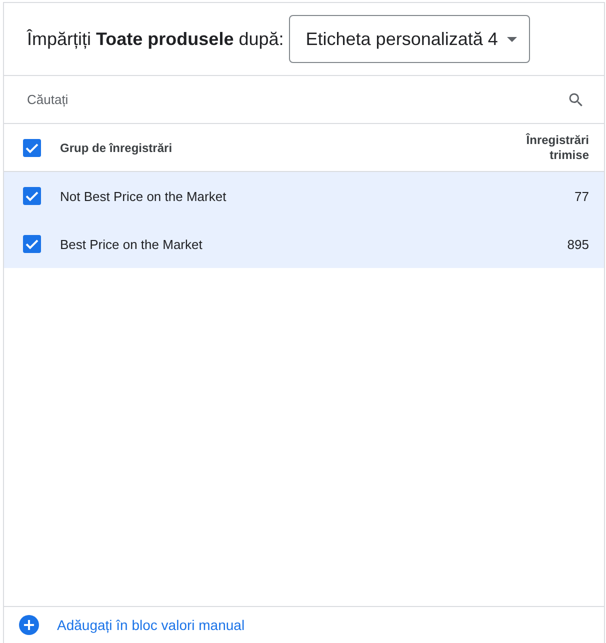  I want to click on caret-icon, so click(511, 39).